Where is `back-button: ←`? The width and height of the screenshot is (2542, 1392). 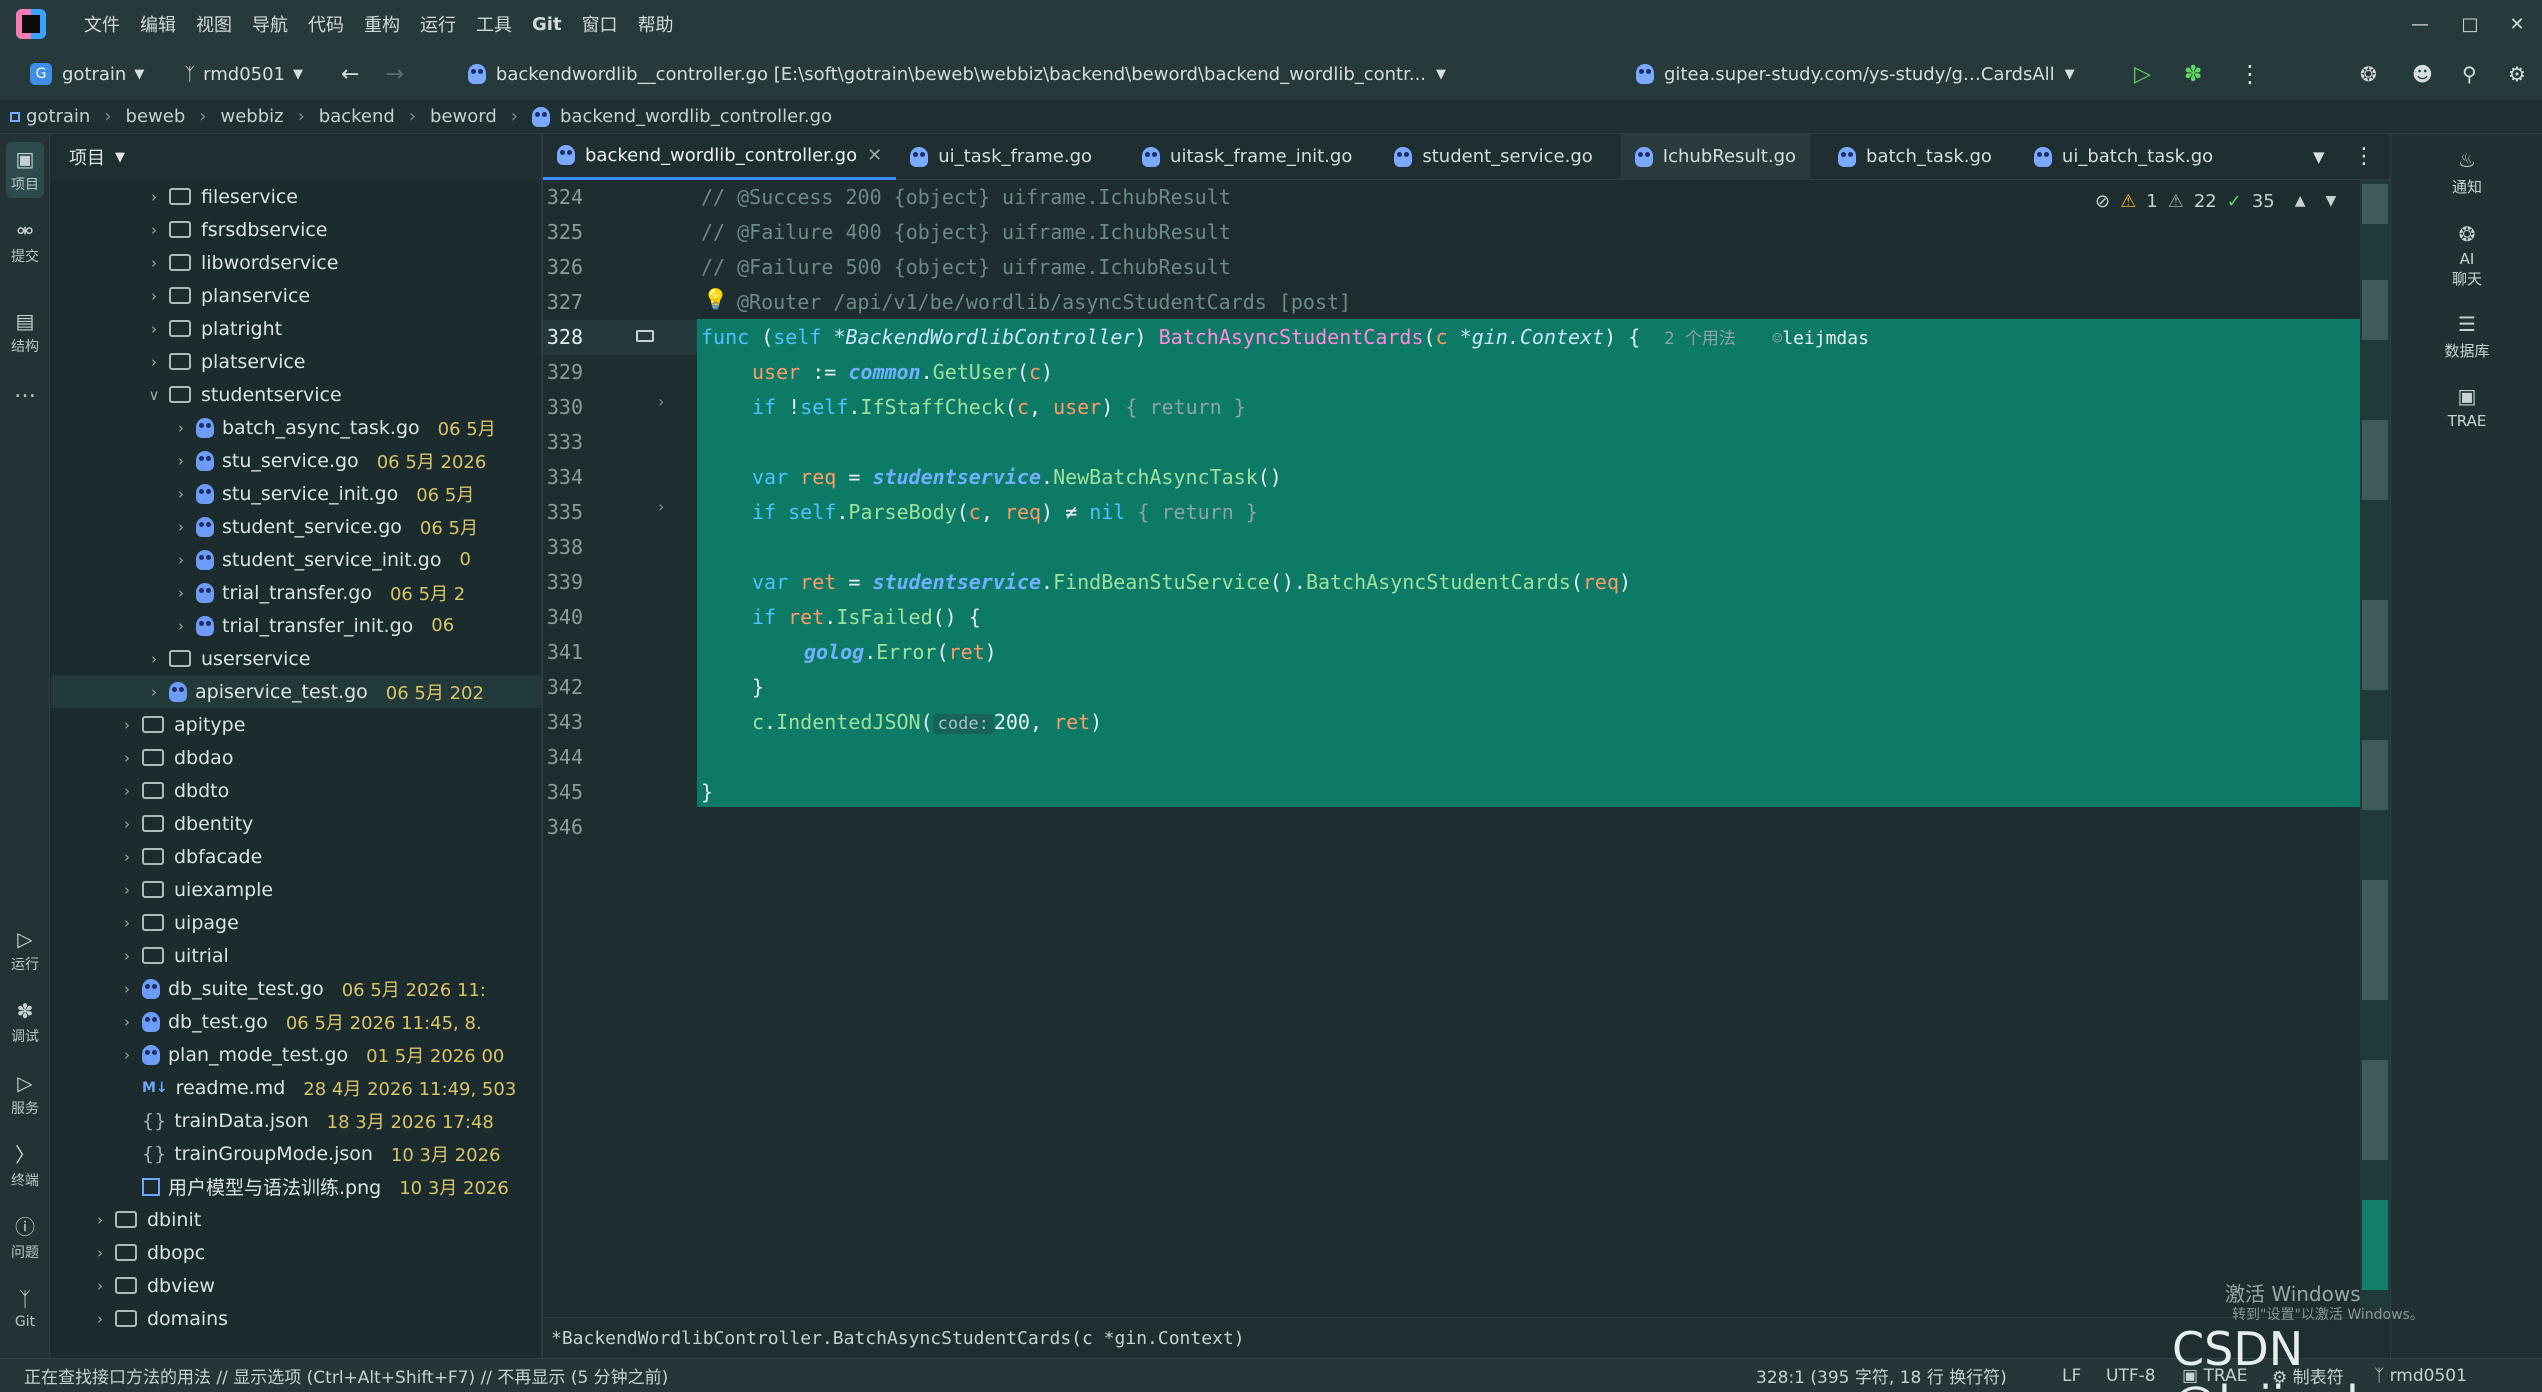 back-button: ← is located at coordinates (350, 74).